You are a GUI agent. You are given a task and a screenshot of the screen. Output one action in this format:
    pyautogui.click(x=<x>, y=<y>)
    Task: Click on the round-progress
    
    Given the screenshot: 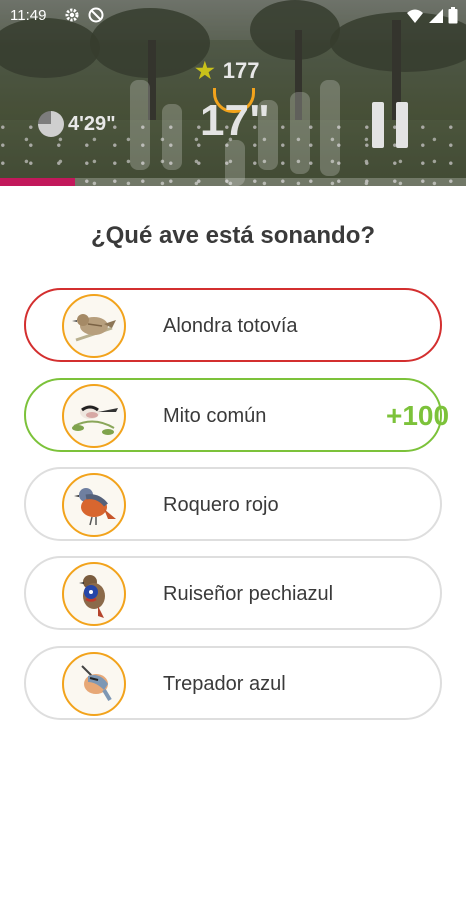 What is the action you would take?
    pyautogui.click(x=233, y=182)
    